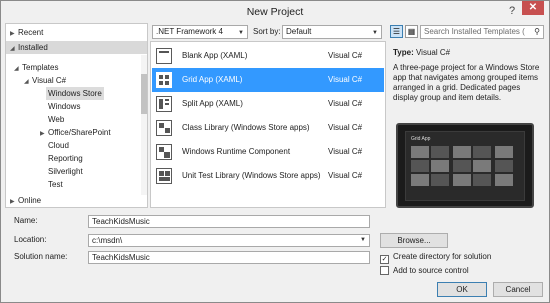 This screenshot has height=303, width=550. What do you see at coordinates (121, 257) in the screenshot?
I see `solution-name-value: TeachKidsMusic` at bounding box center [121, 257].